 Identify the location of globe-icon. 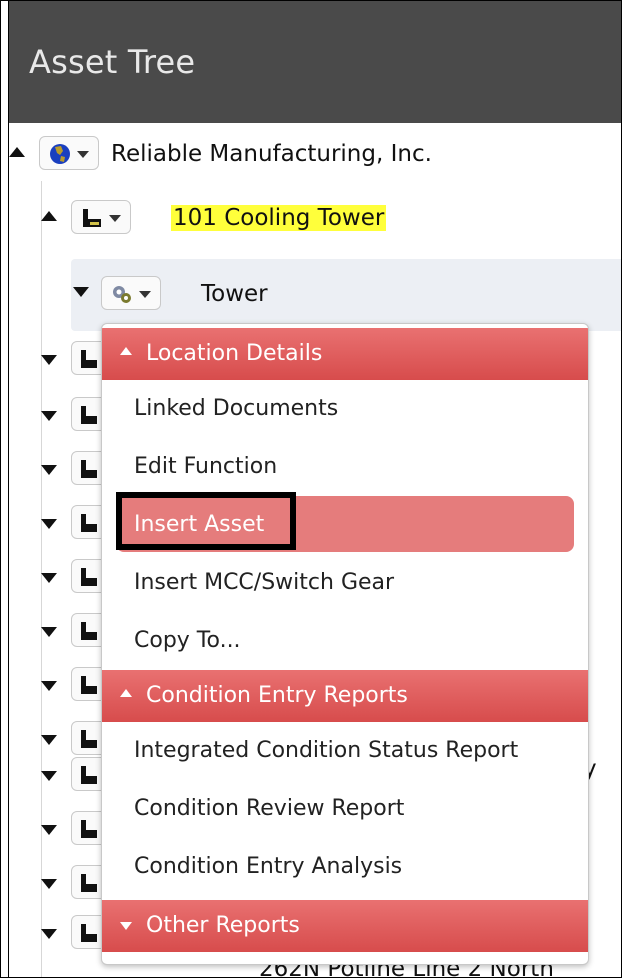
(60, 154).